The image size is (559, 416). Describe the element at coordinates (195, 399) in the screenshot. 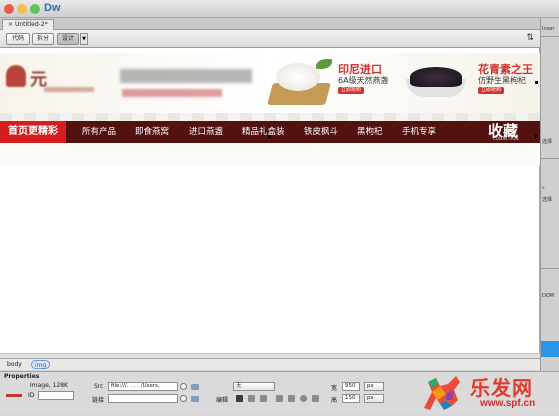

I see `link-browse-folder-icon` at that location.